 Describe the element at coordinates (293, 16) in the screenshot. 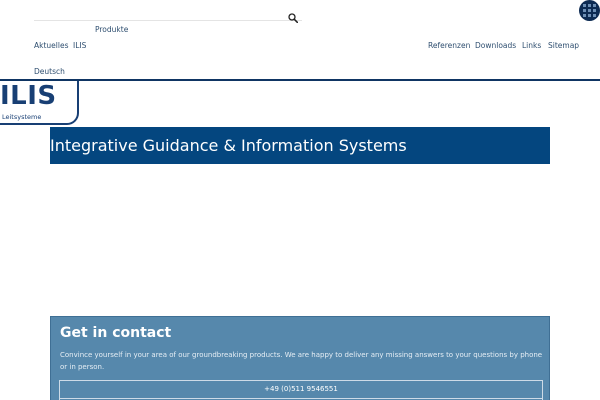

I see `search-icon` at that location.